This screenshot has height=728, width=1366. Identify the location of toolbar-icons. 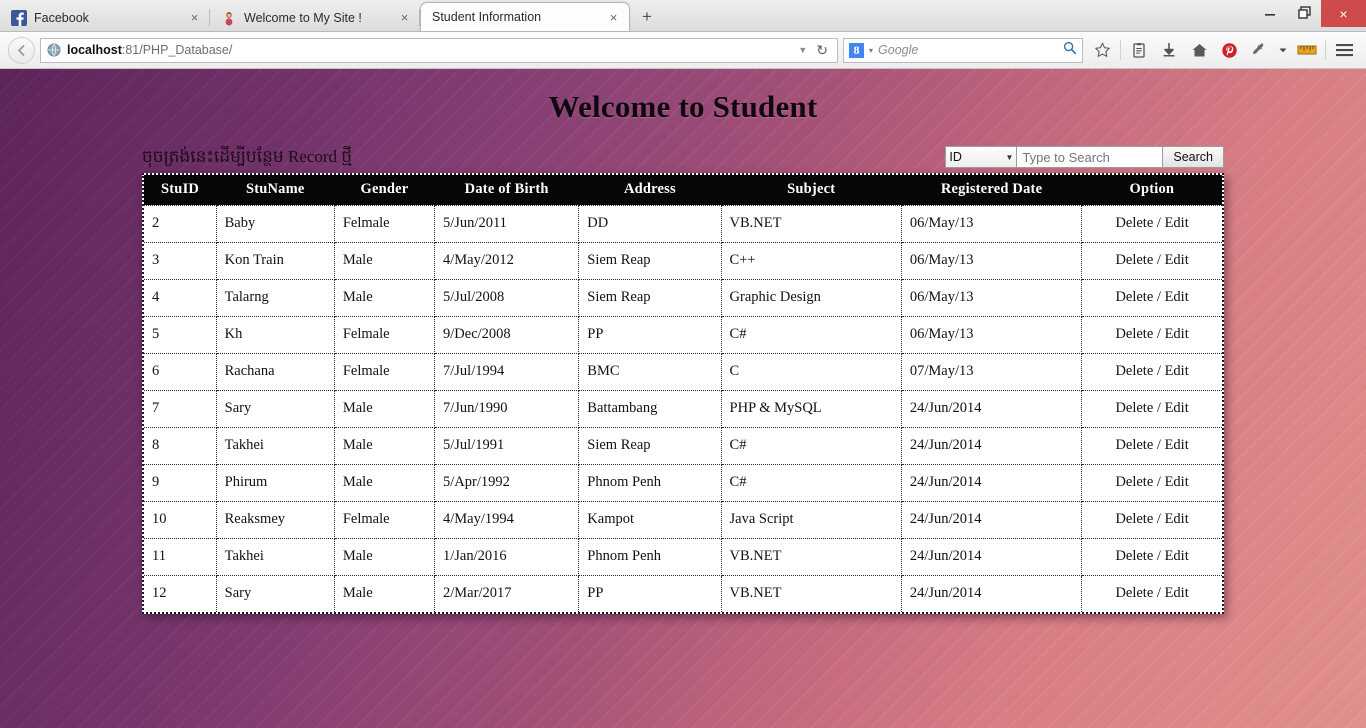
(1223, 50).